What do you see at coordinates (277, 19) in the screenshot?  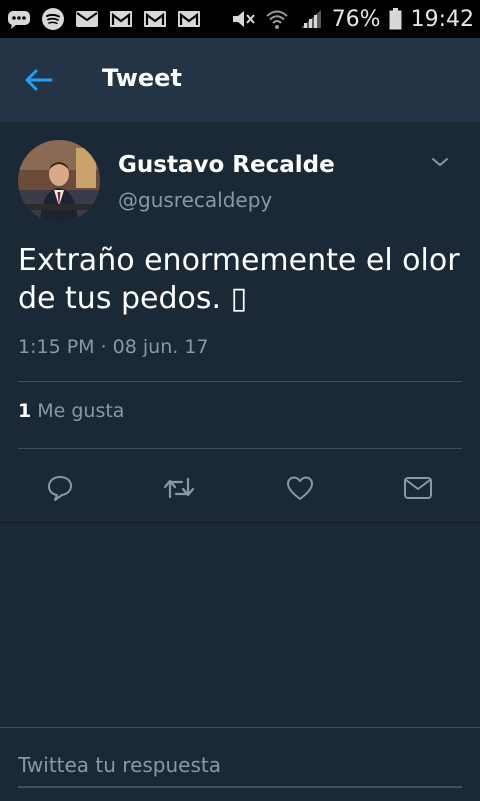 I see `wifi-icon` at bounding box center [277, 19].